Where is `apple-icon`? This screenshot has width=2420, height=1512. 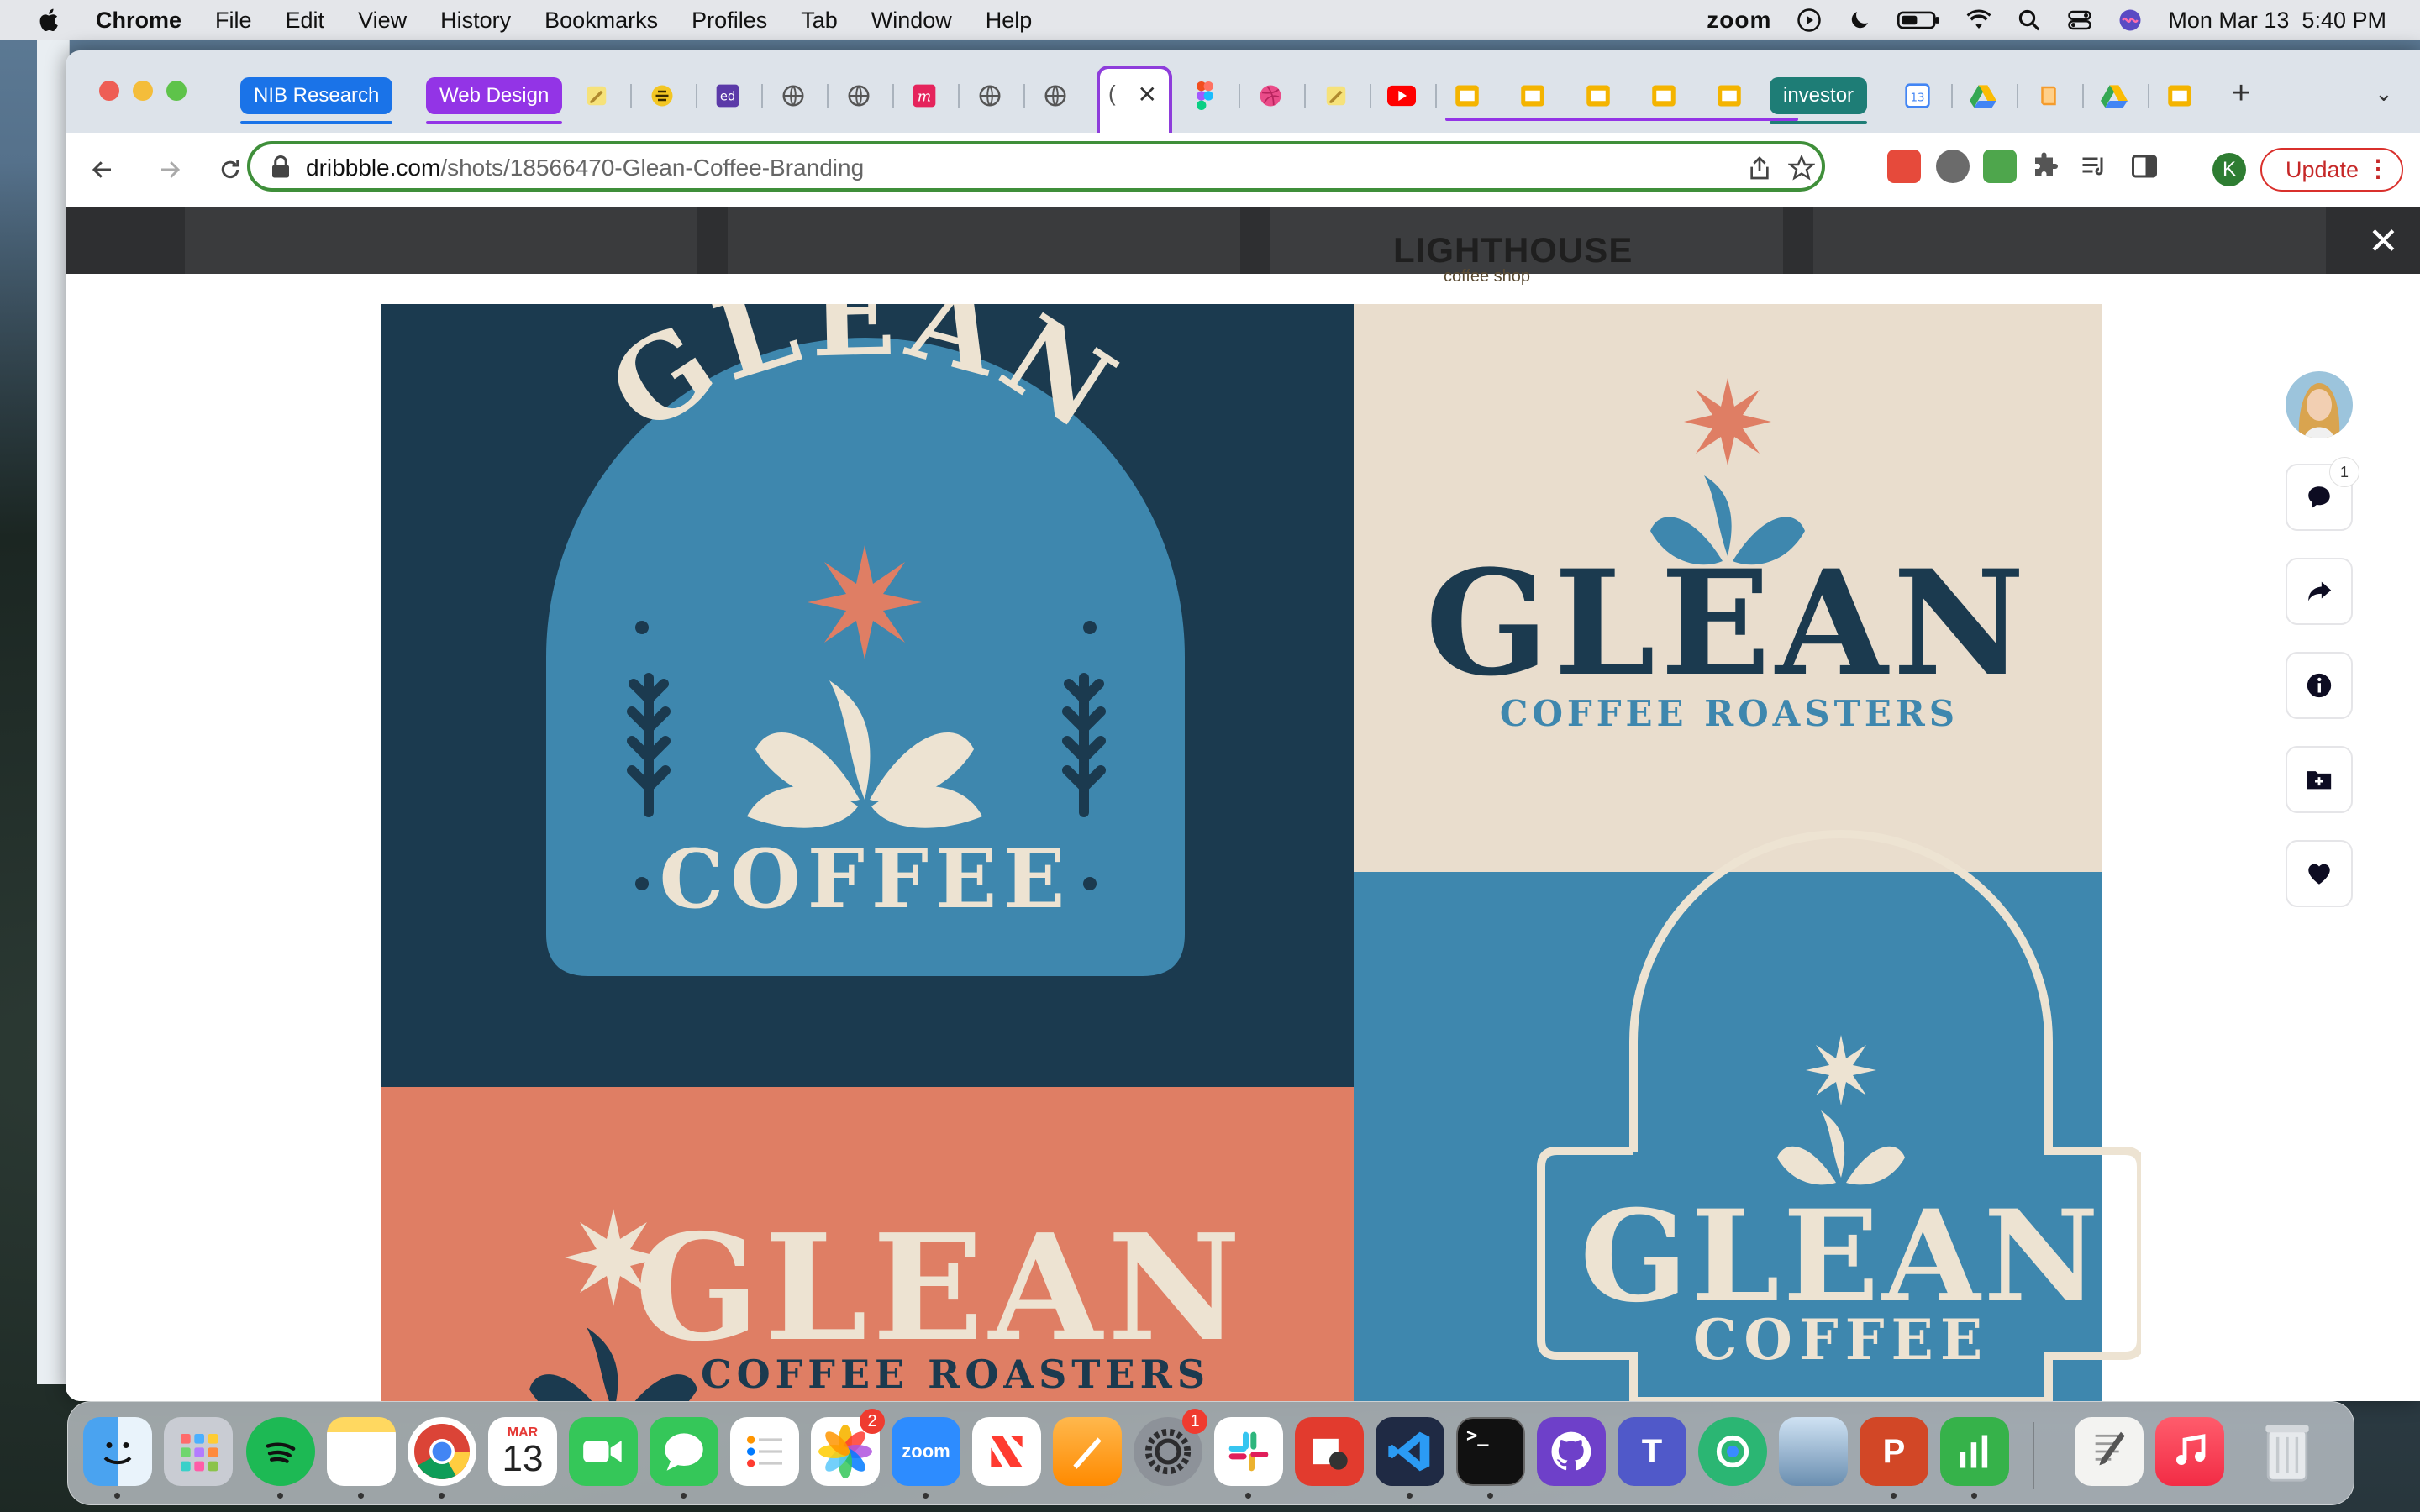 apple-icon is located at coordinates (50, 20).